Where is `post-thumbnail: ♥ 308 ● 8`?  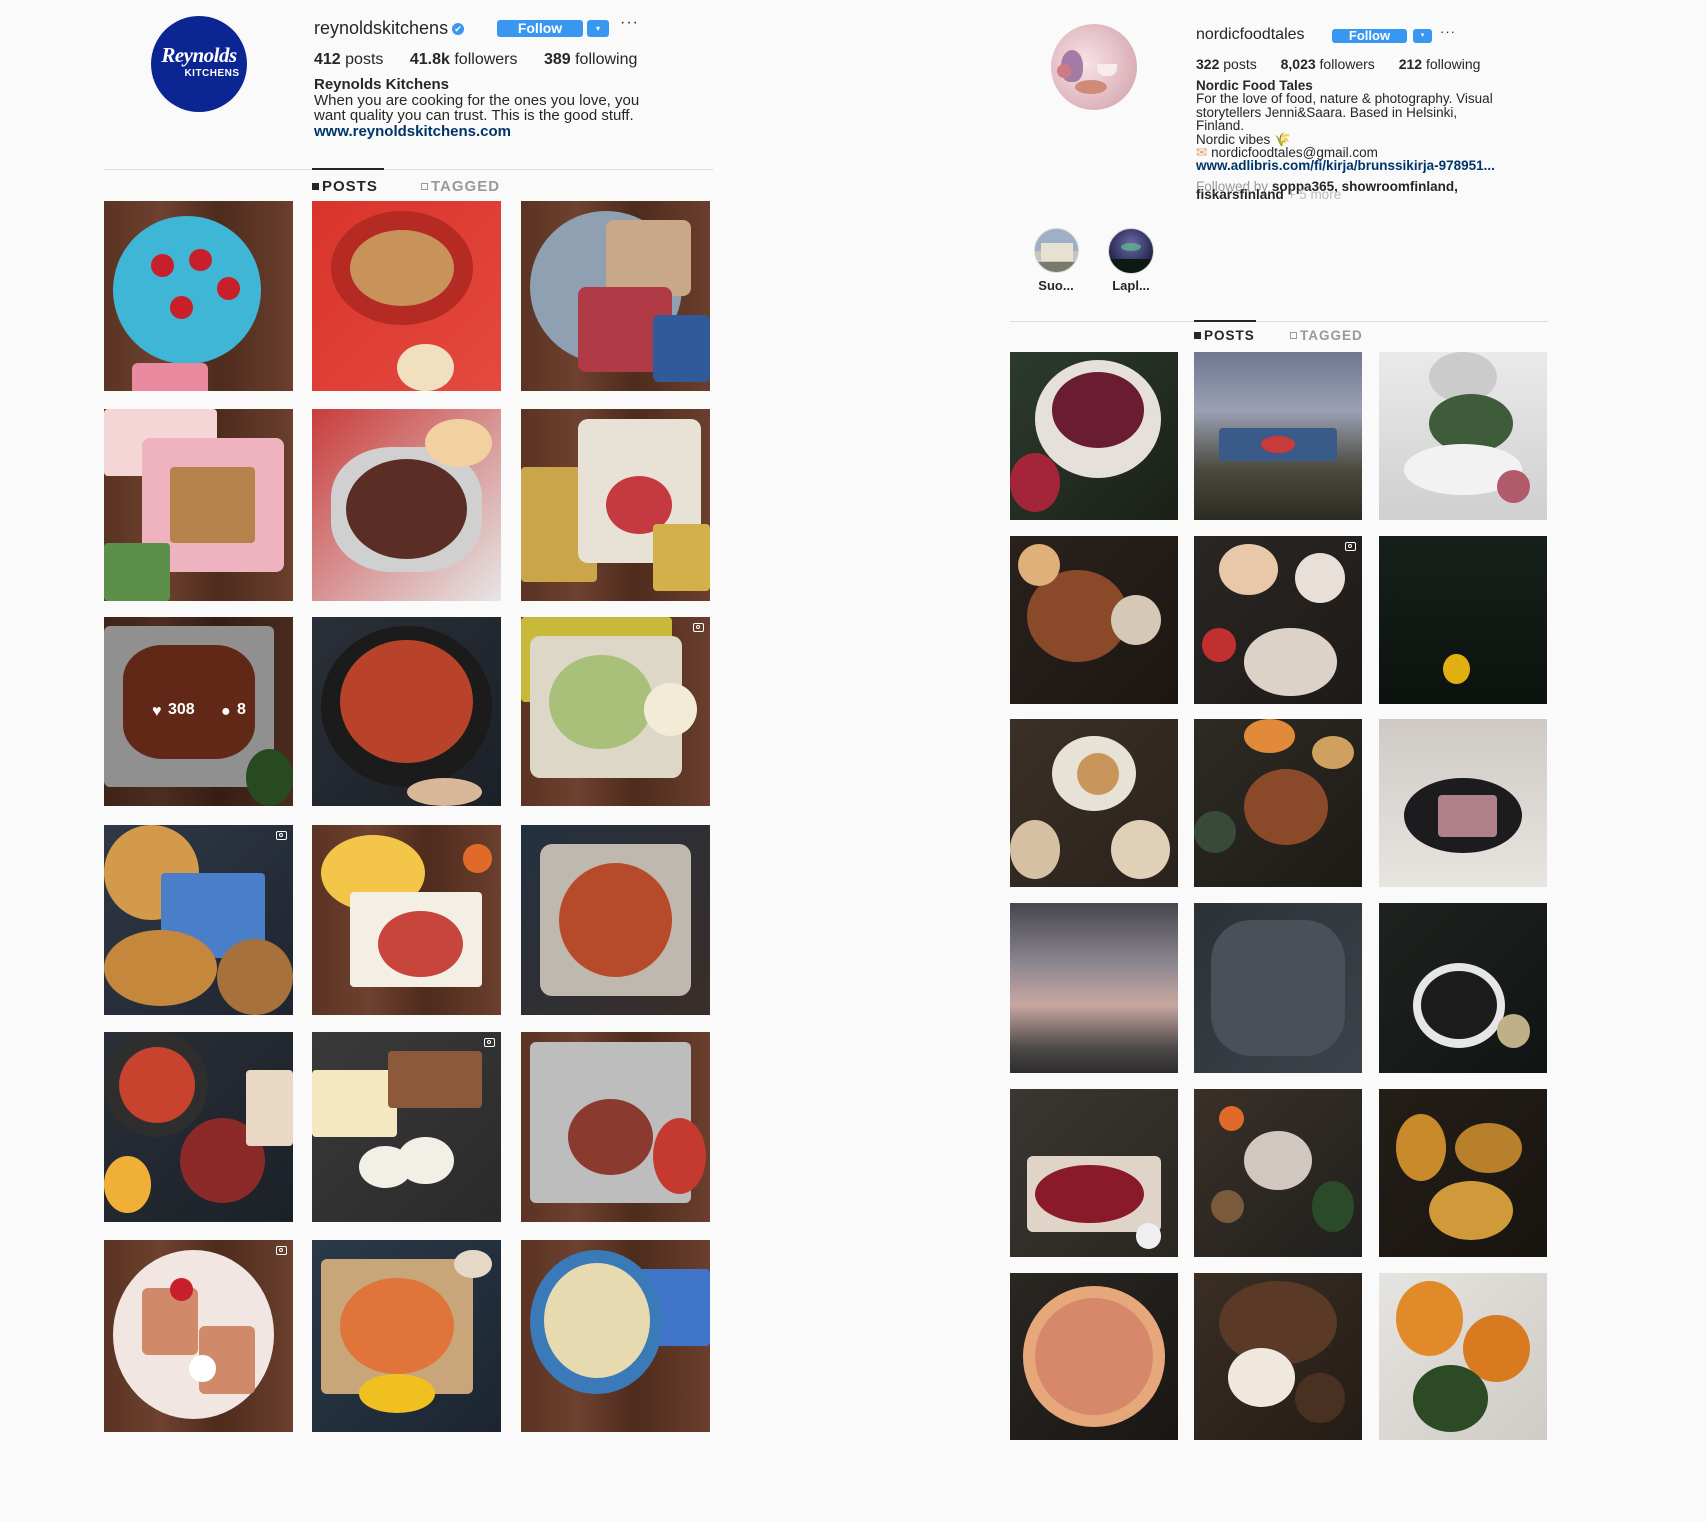
post-thumbnail: ♥ 308 ● 8 is located at coordinates (198, 711).